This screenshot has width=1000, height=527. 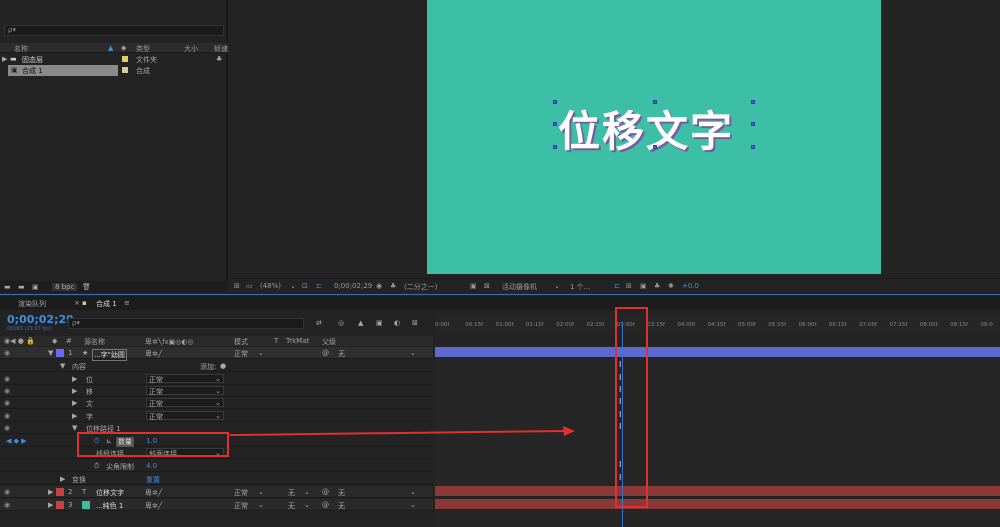 What do you see at coordinates (237, 286) in the screenshot?
I see `magnify-icon: ⊞` at bounding box center [237, 286].